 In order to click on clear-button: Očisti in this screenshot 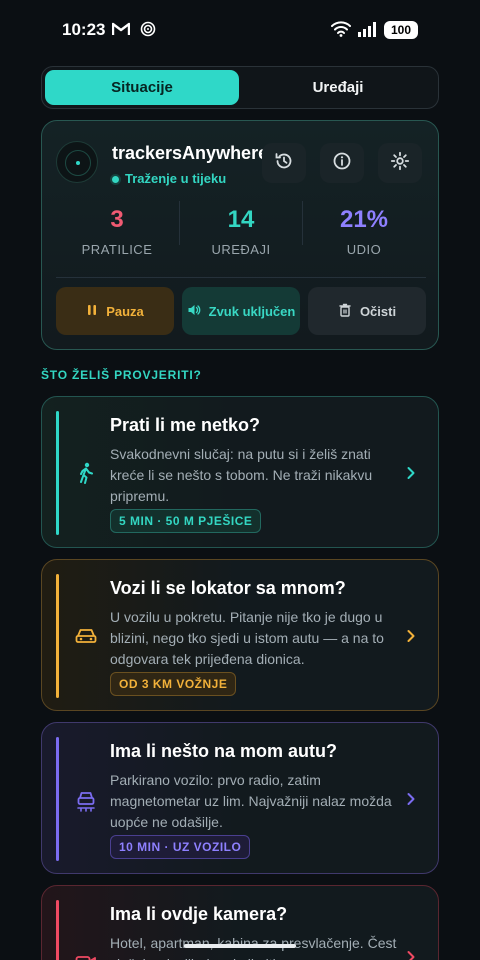, I will do `click(367, 311)`.